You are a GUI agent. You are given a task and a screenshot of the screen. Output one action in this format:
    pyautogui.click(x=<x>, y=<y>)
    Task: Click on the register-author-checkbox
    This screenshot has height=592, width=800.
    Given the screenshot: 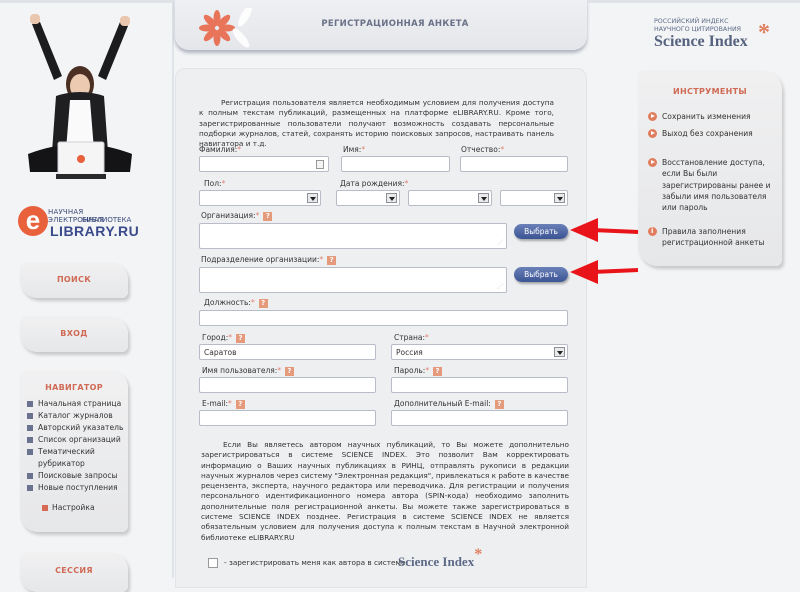 What is the action you would take?
    pyautogui.click(x=213, y=563)
    